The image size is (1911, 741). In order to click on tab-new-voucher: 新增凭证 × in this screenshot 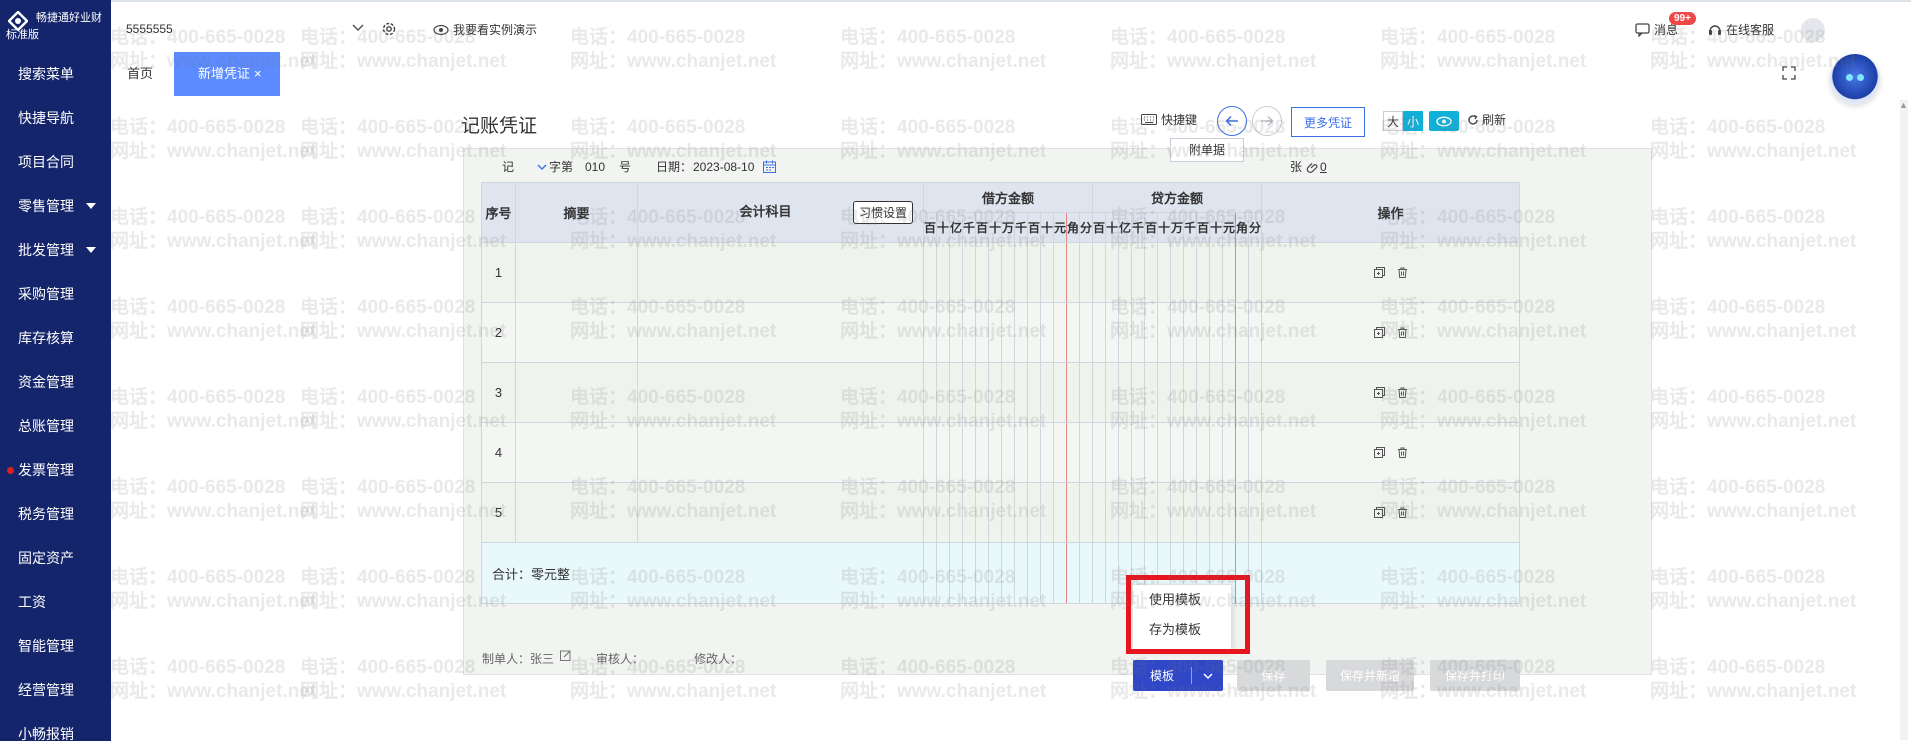, I will do `click(227, 74)`.